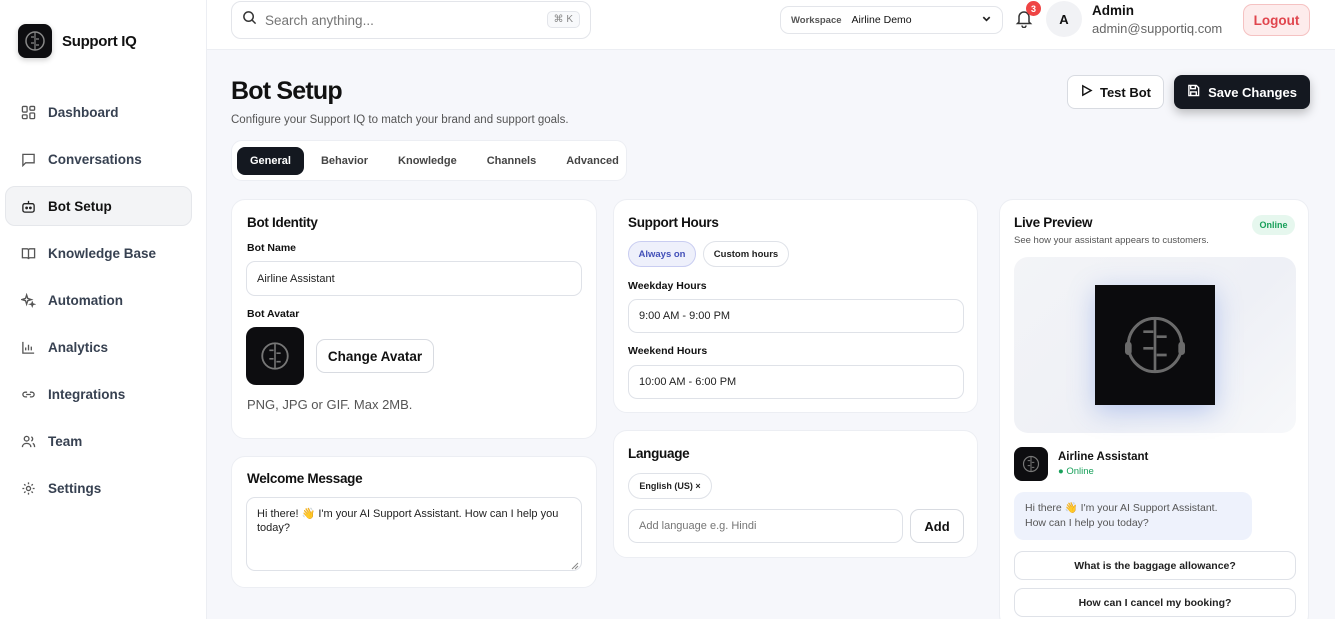 The height and width of the screenshot is (619, 1335). What do you see at coordinates (592, 161) in the screenshot?
I see `tab-advanced: Advanced` at bounding box center [592, 161].